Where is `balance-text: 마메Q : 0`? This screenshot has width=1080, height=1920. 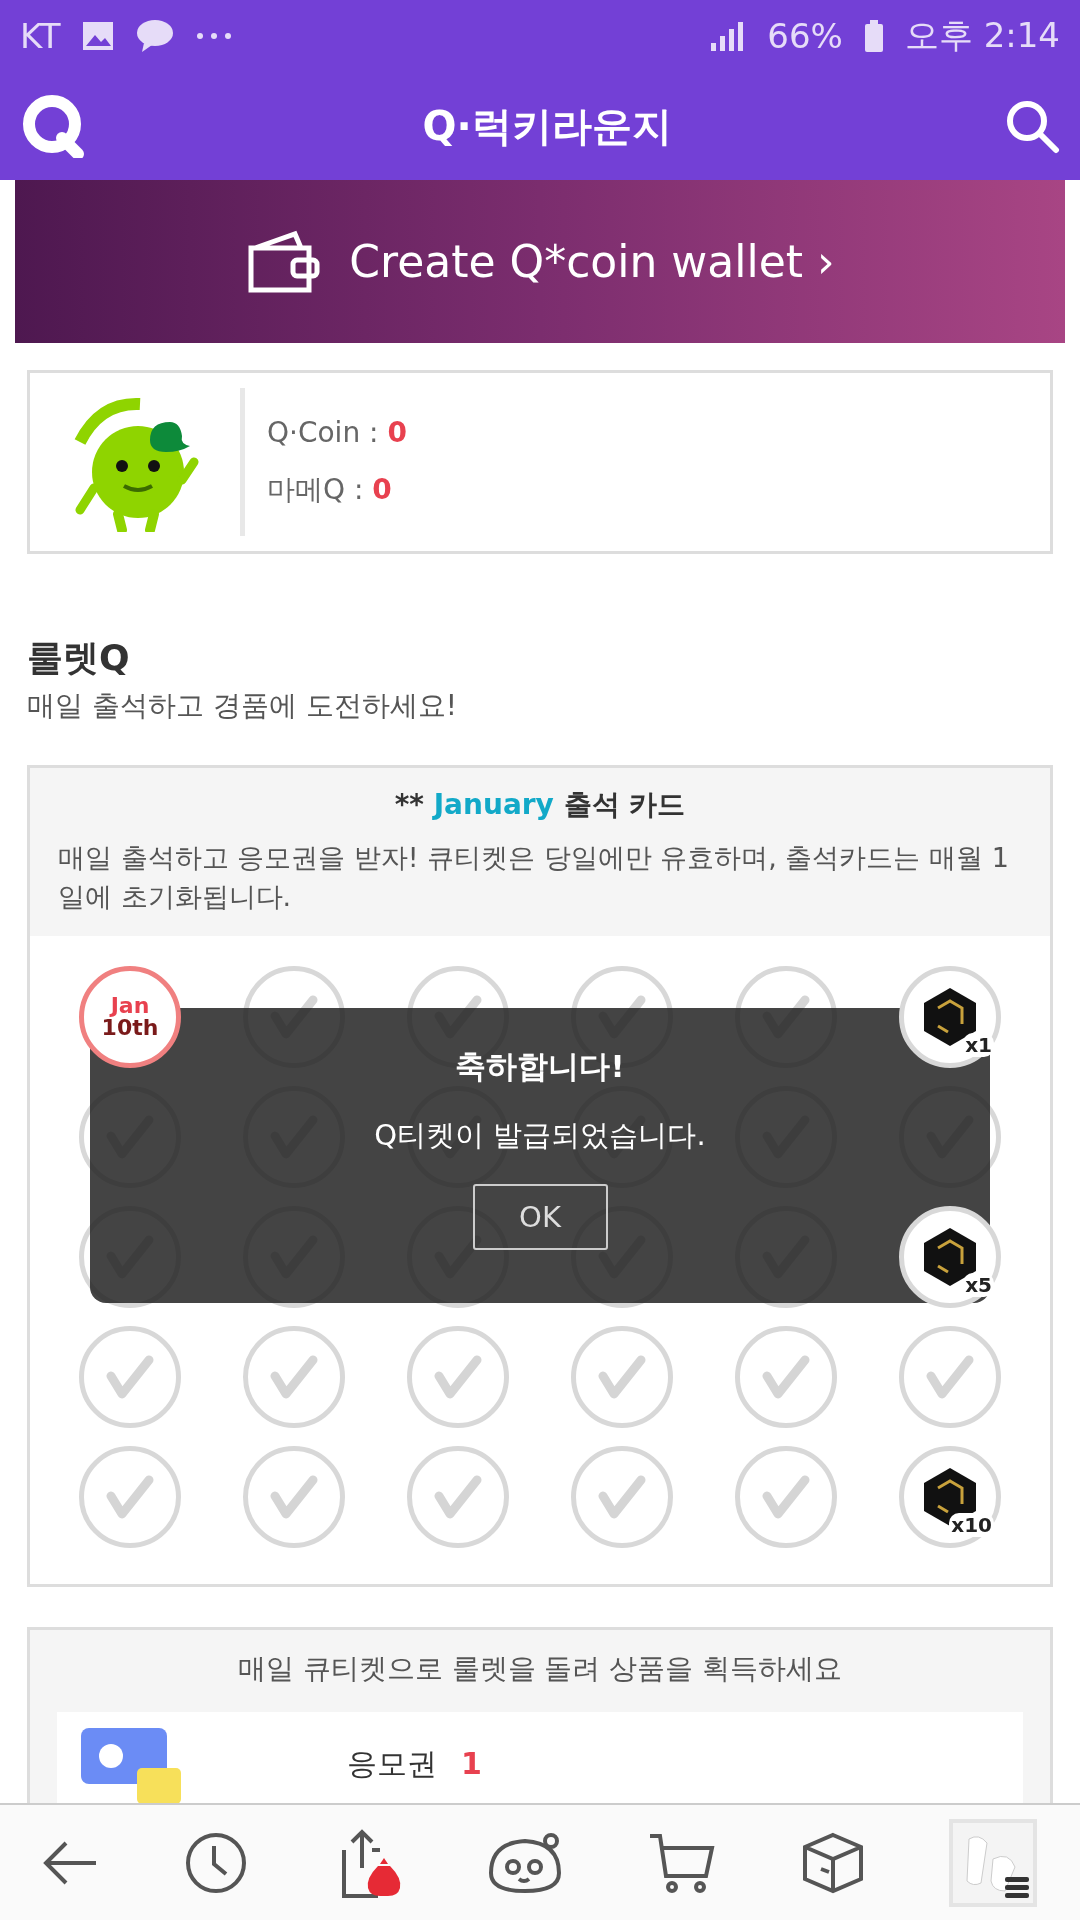
balance-text: 마메Q : 0 is located at coordinates (330, 489).